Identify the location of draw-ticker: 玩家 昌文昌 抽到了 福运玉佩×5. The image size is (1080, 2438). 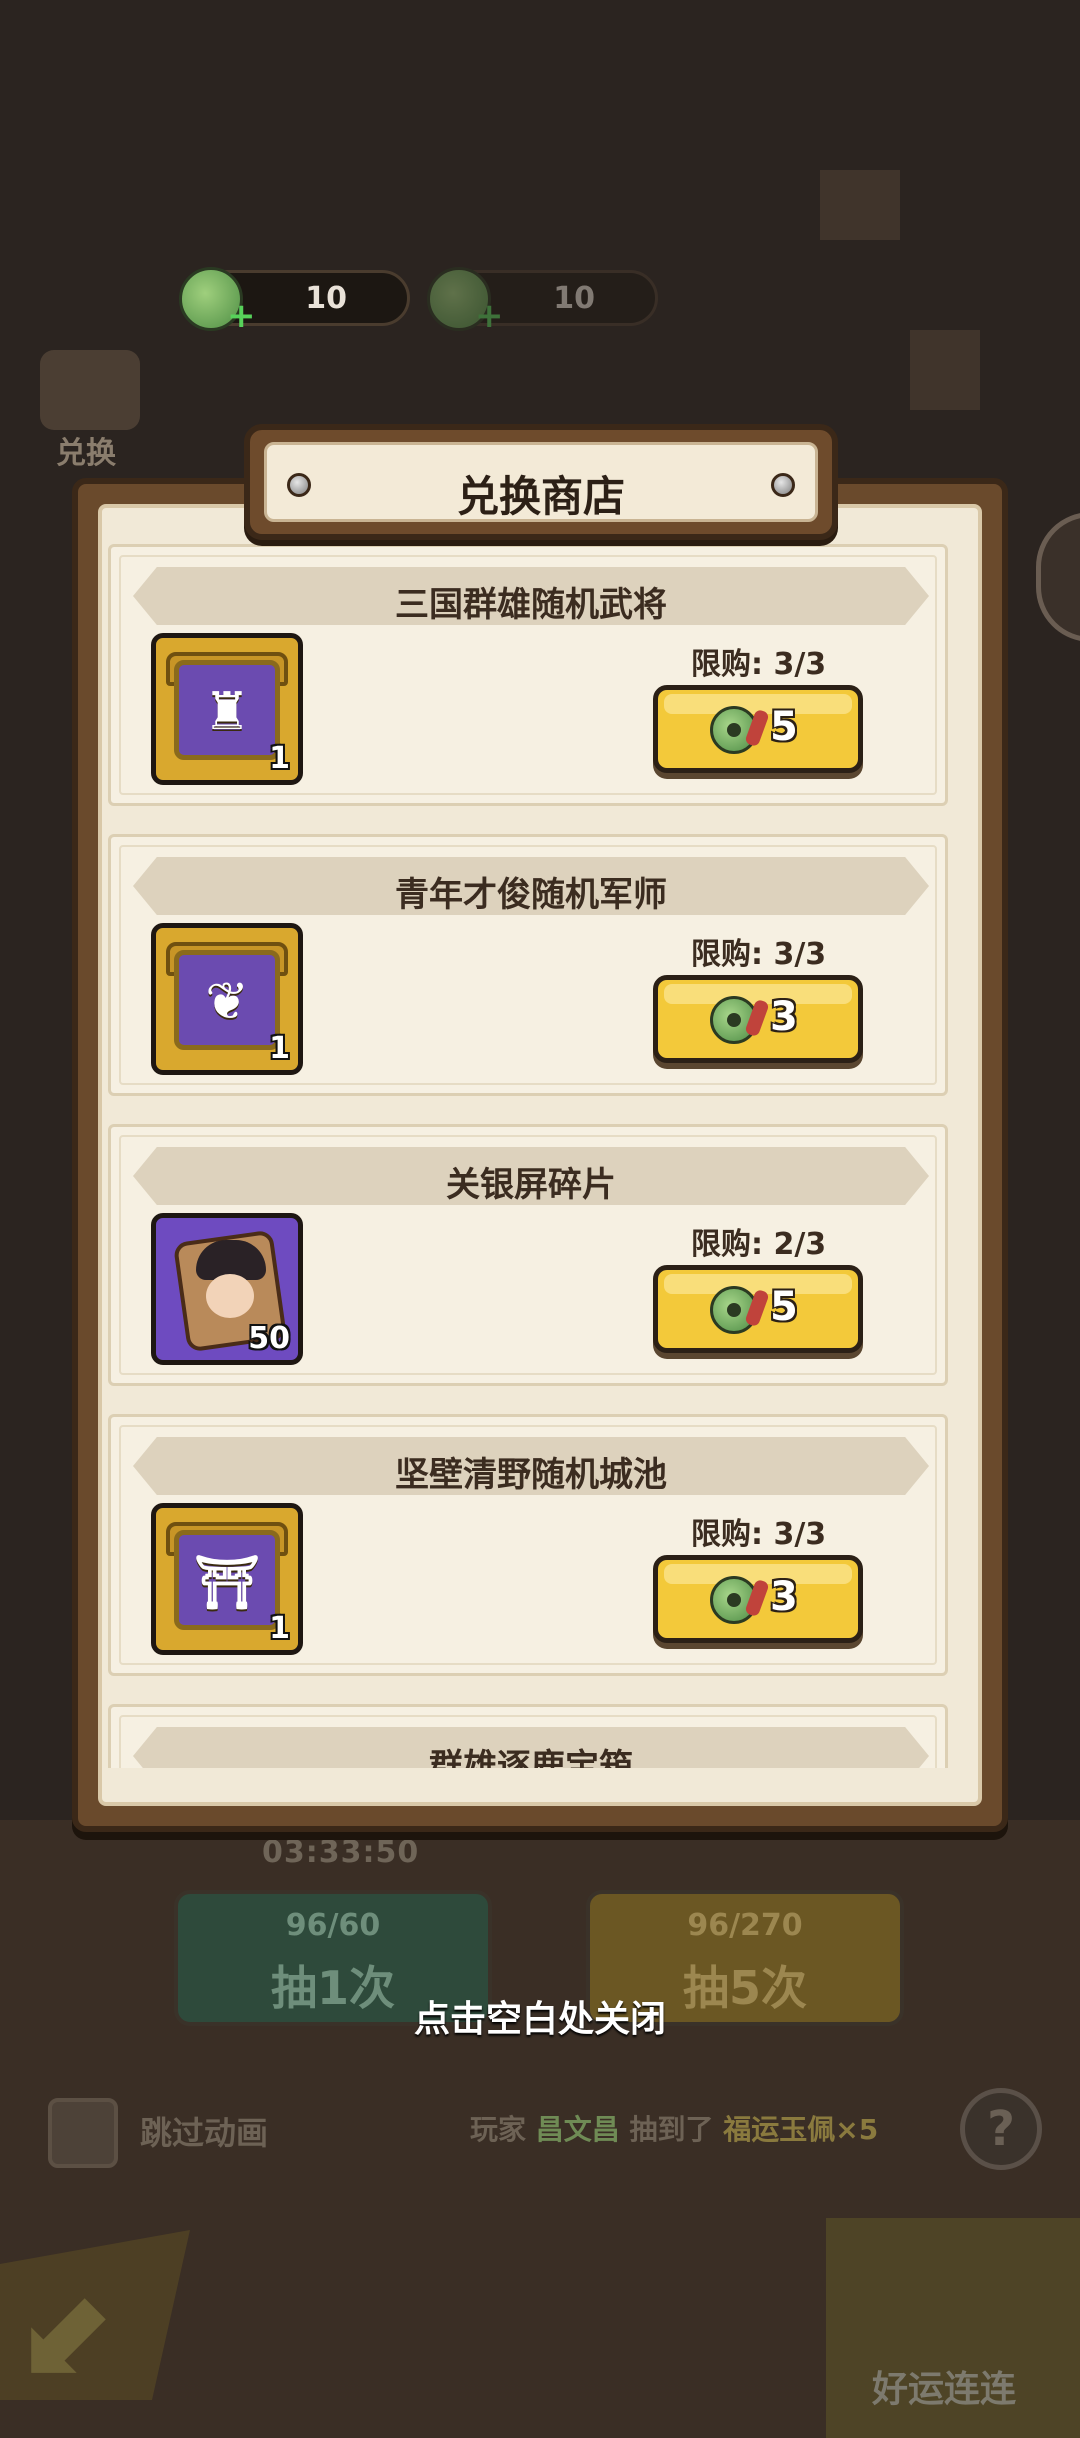
(674, 2128).